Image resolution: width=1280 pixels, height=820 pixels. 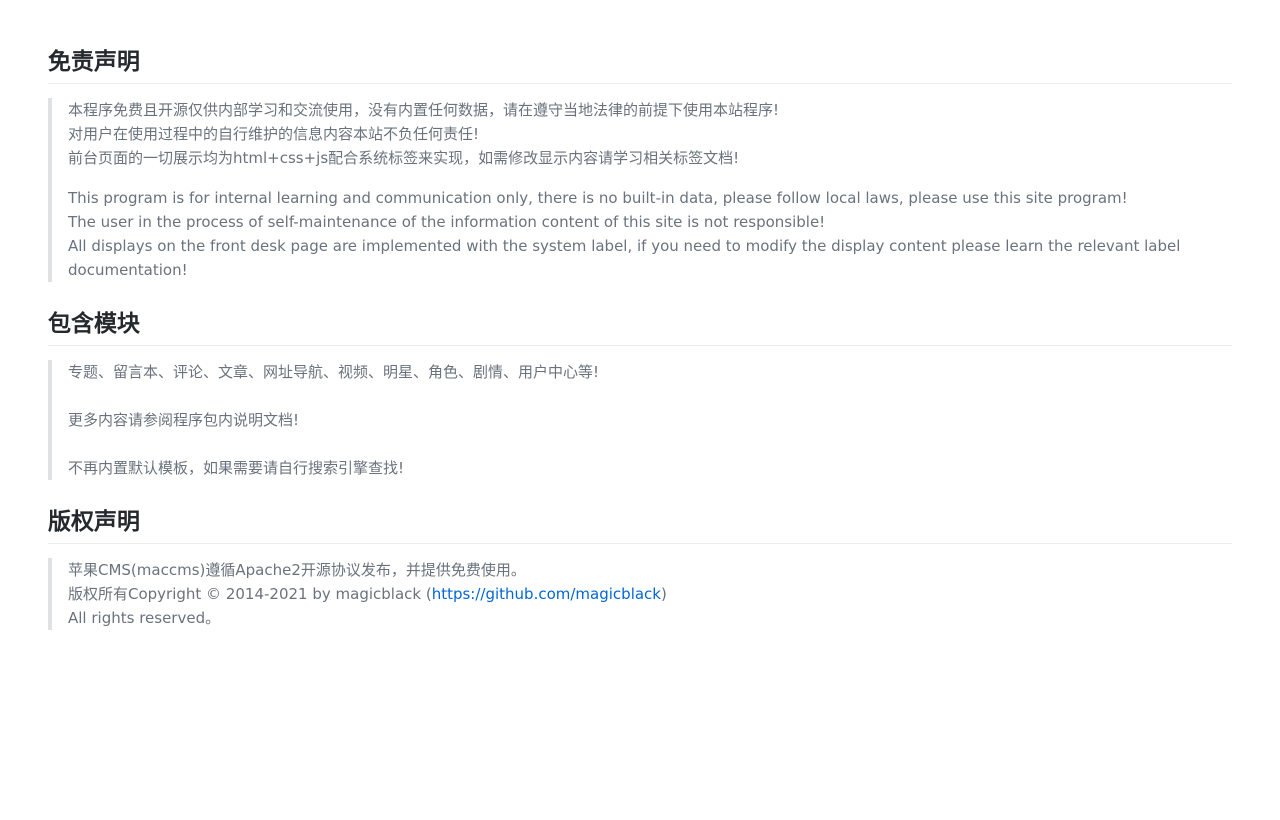 What do you see at coordinates (334, 372) in the screenshot?
I see `modules-line: 专题、留言本、评论、文章、网址导航、视频、明星、角色、剧情、用户中心等!` at bounding box center [334, 372].